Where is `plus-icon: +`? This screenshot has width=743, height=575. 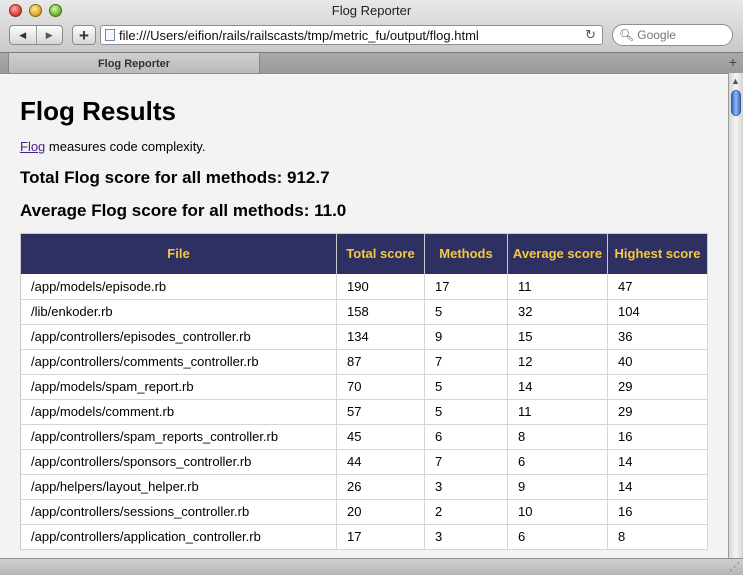
plus-icon: + is located at coordinates (84, 35).